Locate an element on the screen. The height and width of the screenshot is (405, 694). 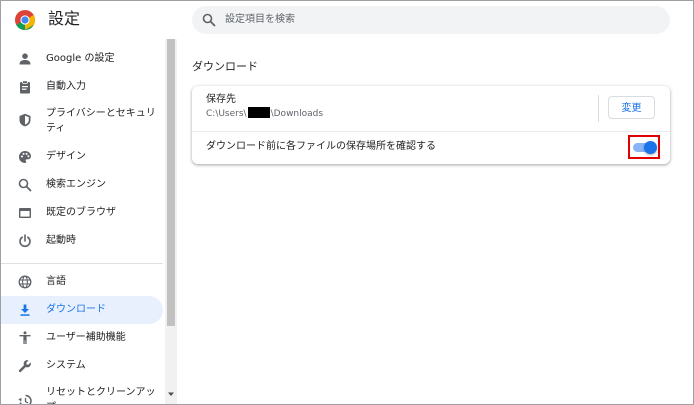
sidebar-item-label: デザイン is located at coordinates (66, 156).